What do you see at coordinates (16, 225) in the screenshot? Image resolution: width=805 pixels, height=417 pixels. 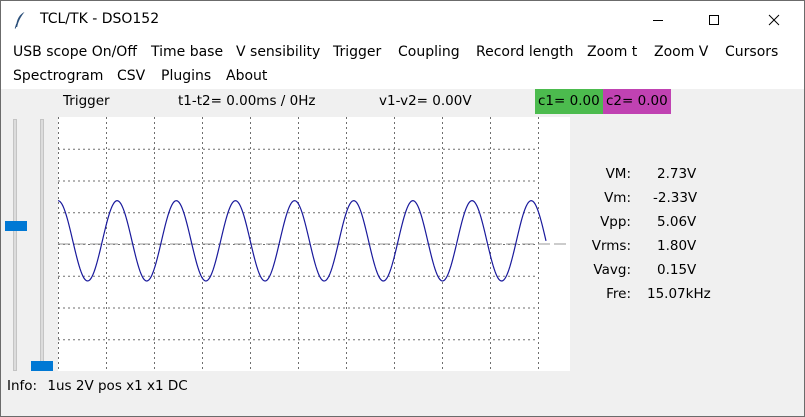 I see `trigger-level-slider-thumb` at bounding box center [16, 225].